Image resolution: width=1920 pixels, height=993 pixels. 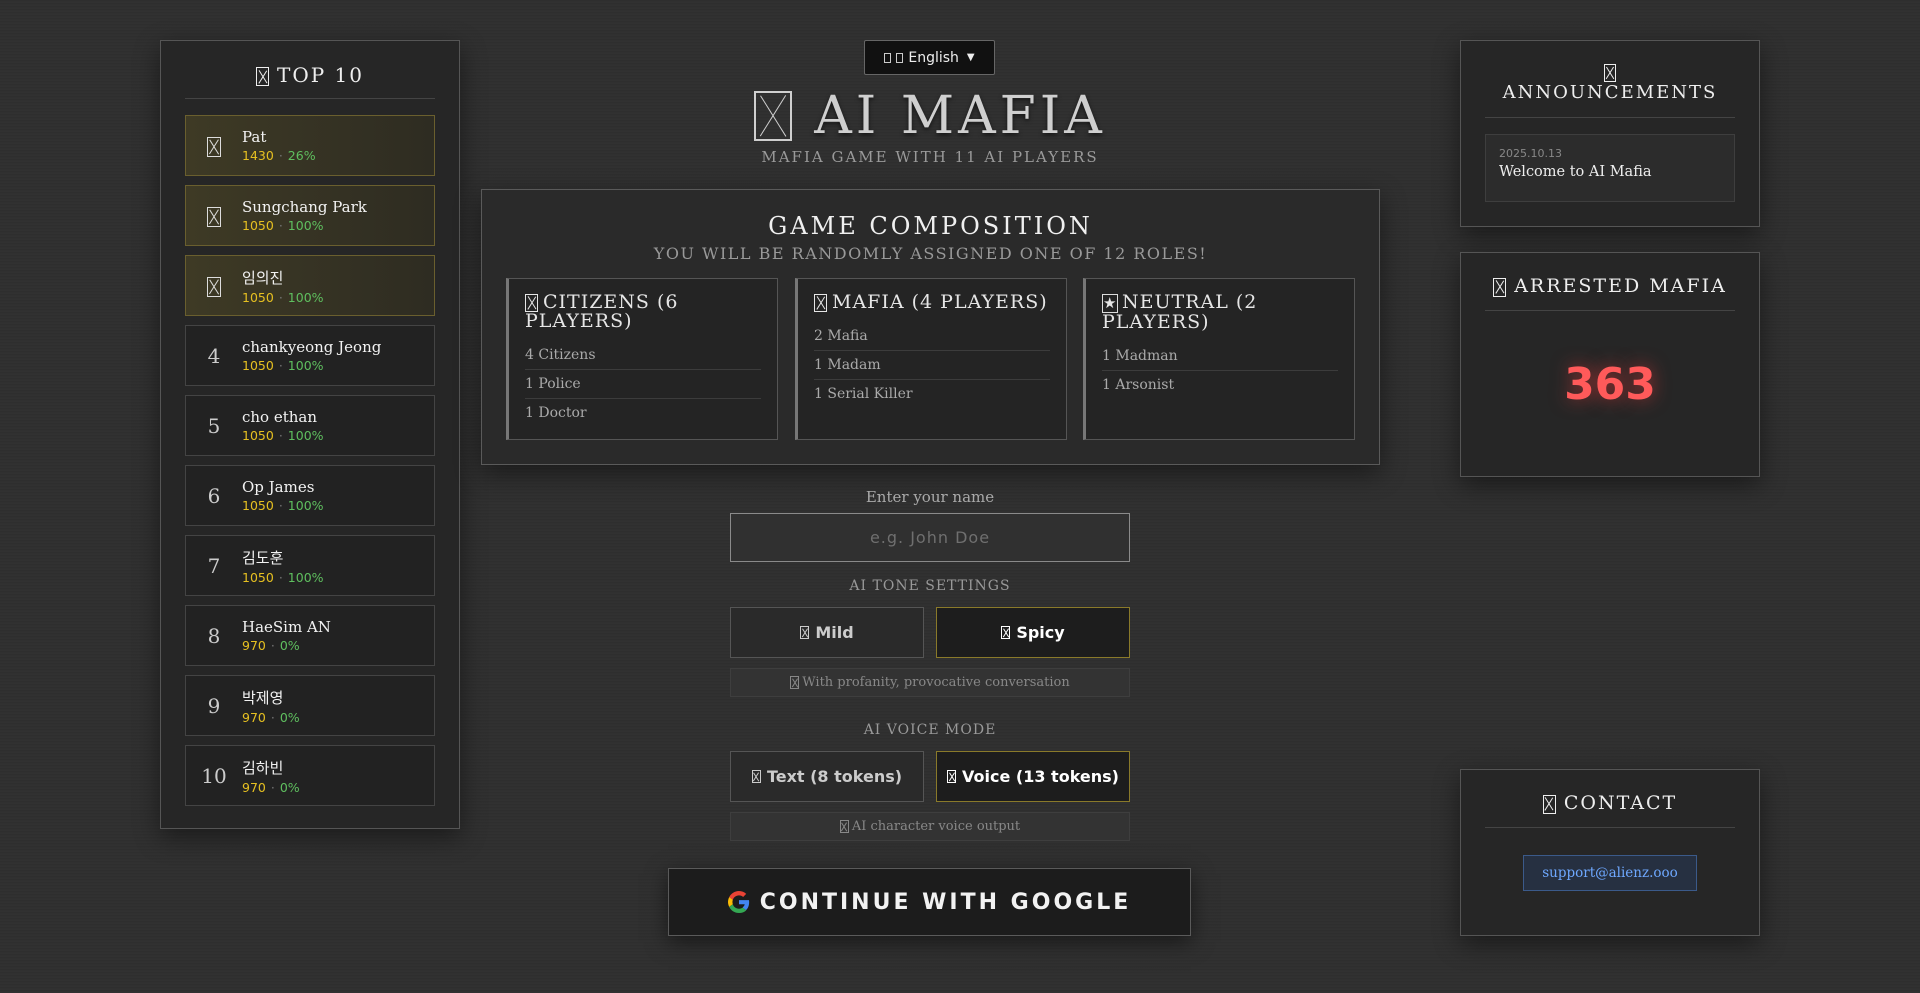 What do you see at coordinates (263, 277) in the screenshot?
I see `player-name: 임의진` at bounding box center [263, 277].